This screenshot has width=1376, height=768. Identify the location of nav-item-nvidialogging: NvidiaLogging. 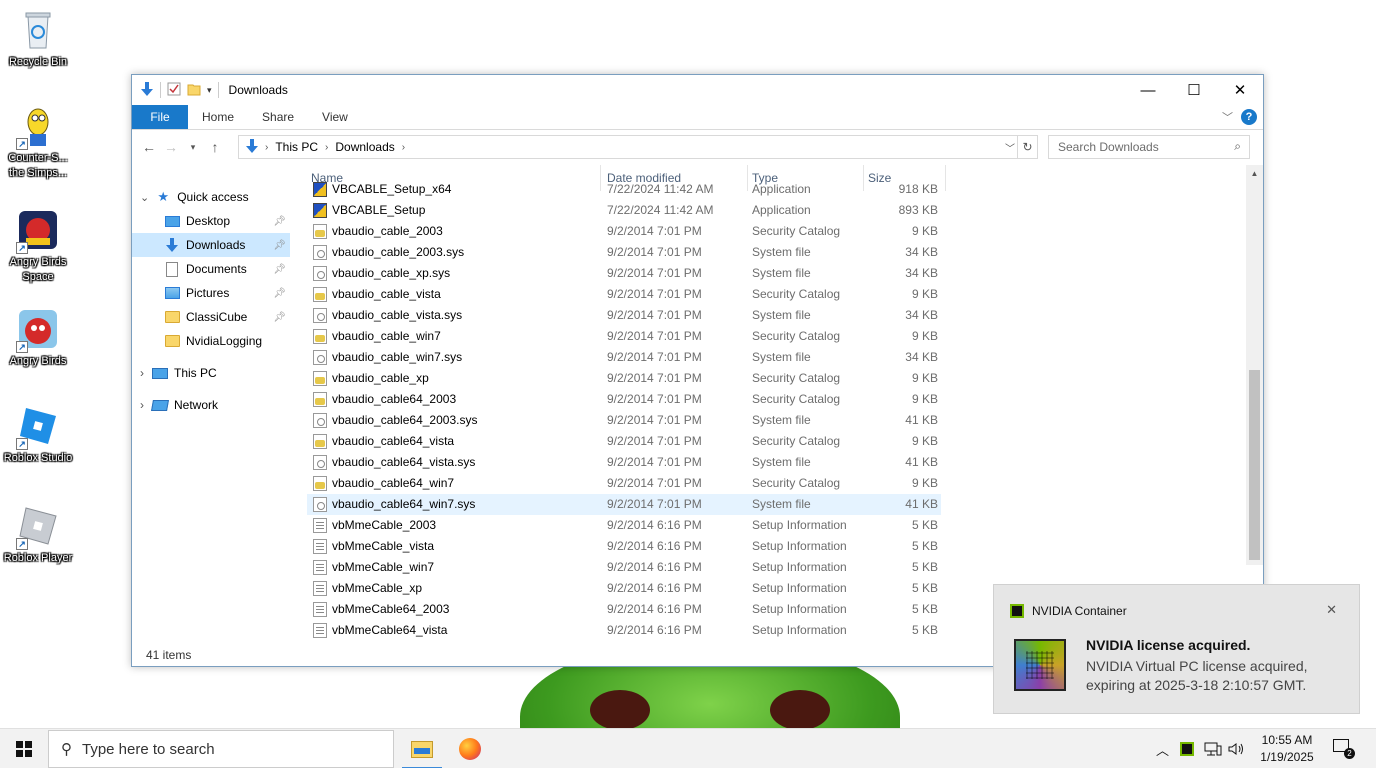
(211, 341).